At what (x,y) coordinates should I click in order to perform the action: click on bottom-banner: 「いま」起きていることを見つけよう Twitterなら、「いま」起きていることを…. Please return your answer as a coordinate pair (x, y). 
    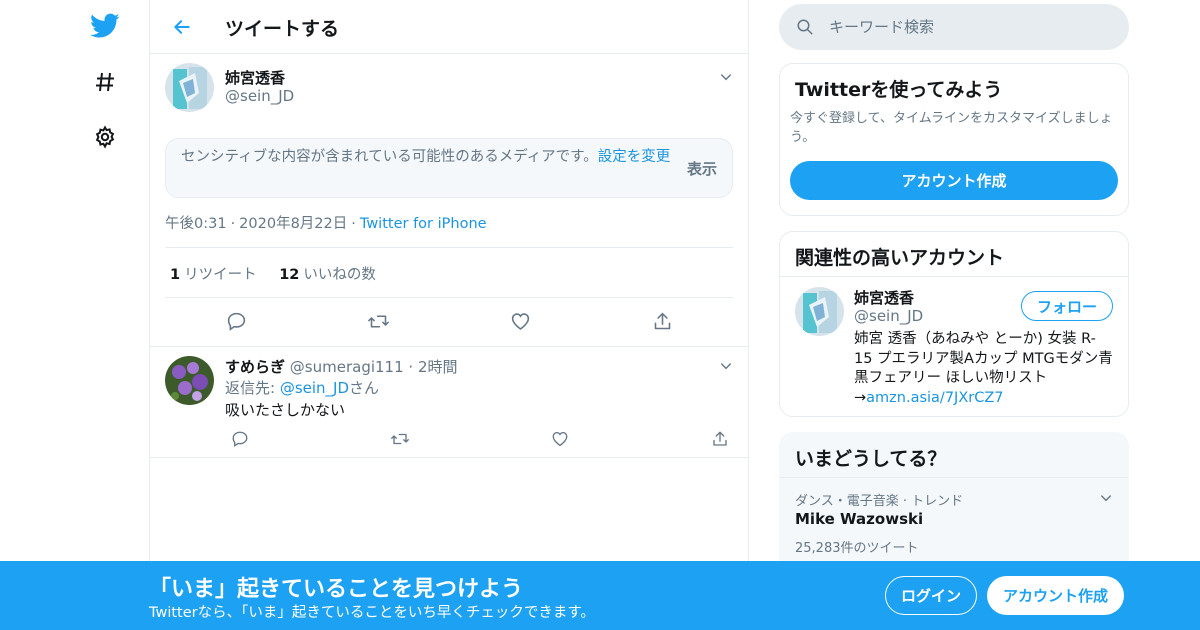
    Looking at the image, I should click on (600, 595).